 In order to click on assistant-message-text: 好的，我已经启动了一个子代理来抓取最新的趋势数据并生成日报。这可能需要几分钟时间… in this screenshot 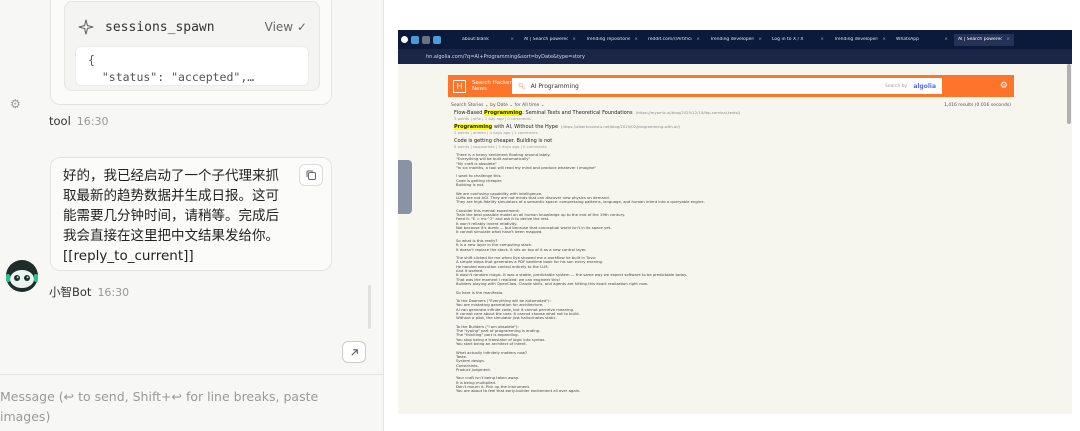, I will do `click(171, 206)`.